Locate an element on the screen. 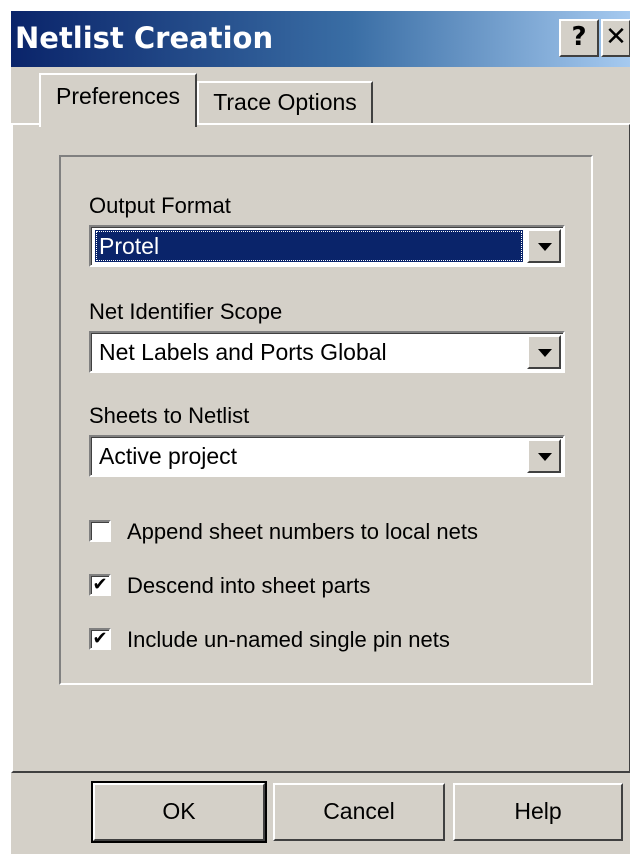 This screenshot has height=854, width=630. include-unnamed-pin-nets-checkbox: ✔ is located at coordinates (100, 639).